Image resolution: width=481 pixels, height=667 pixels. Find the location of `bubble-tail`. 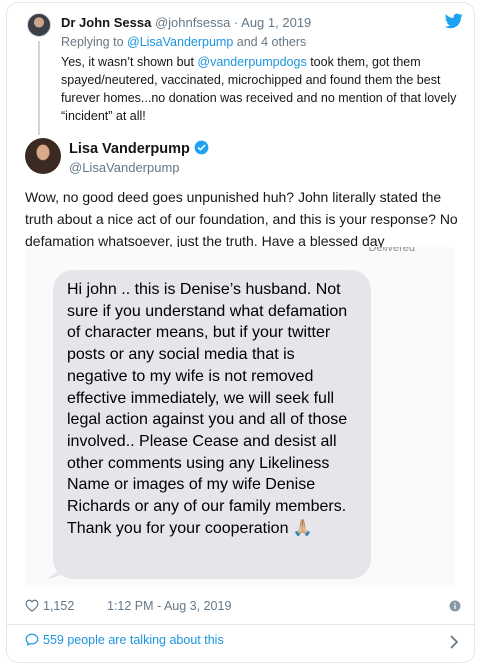

bubble-tail is located at coordinates (54, 571).